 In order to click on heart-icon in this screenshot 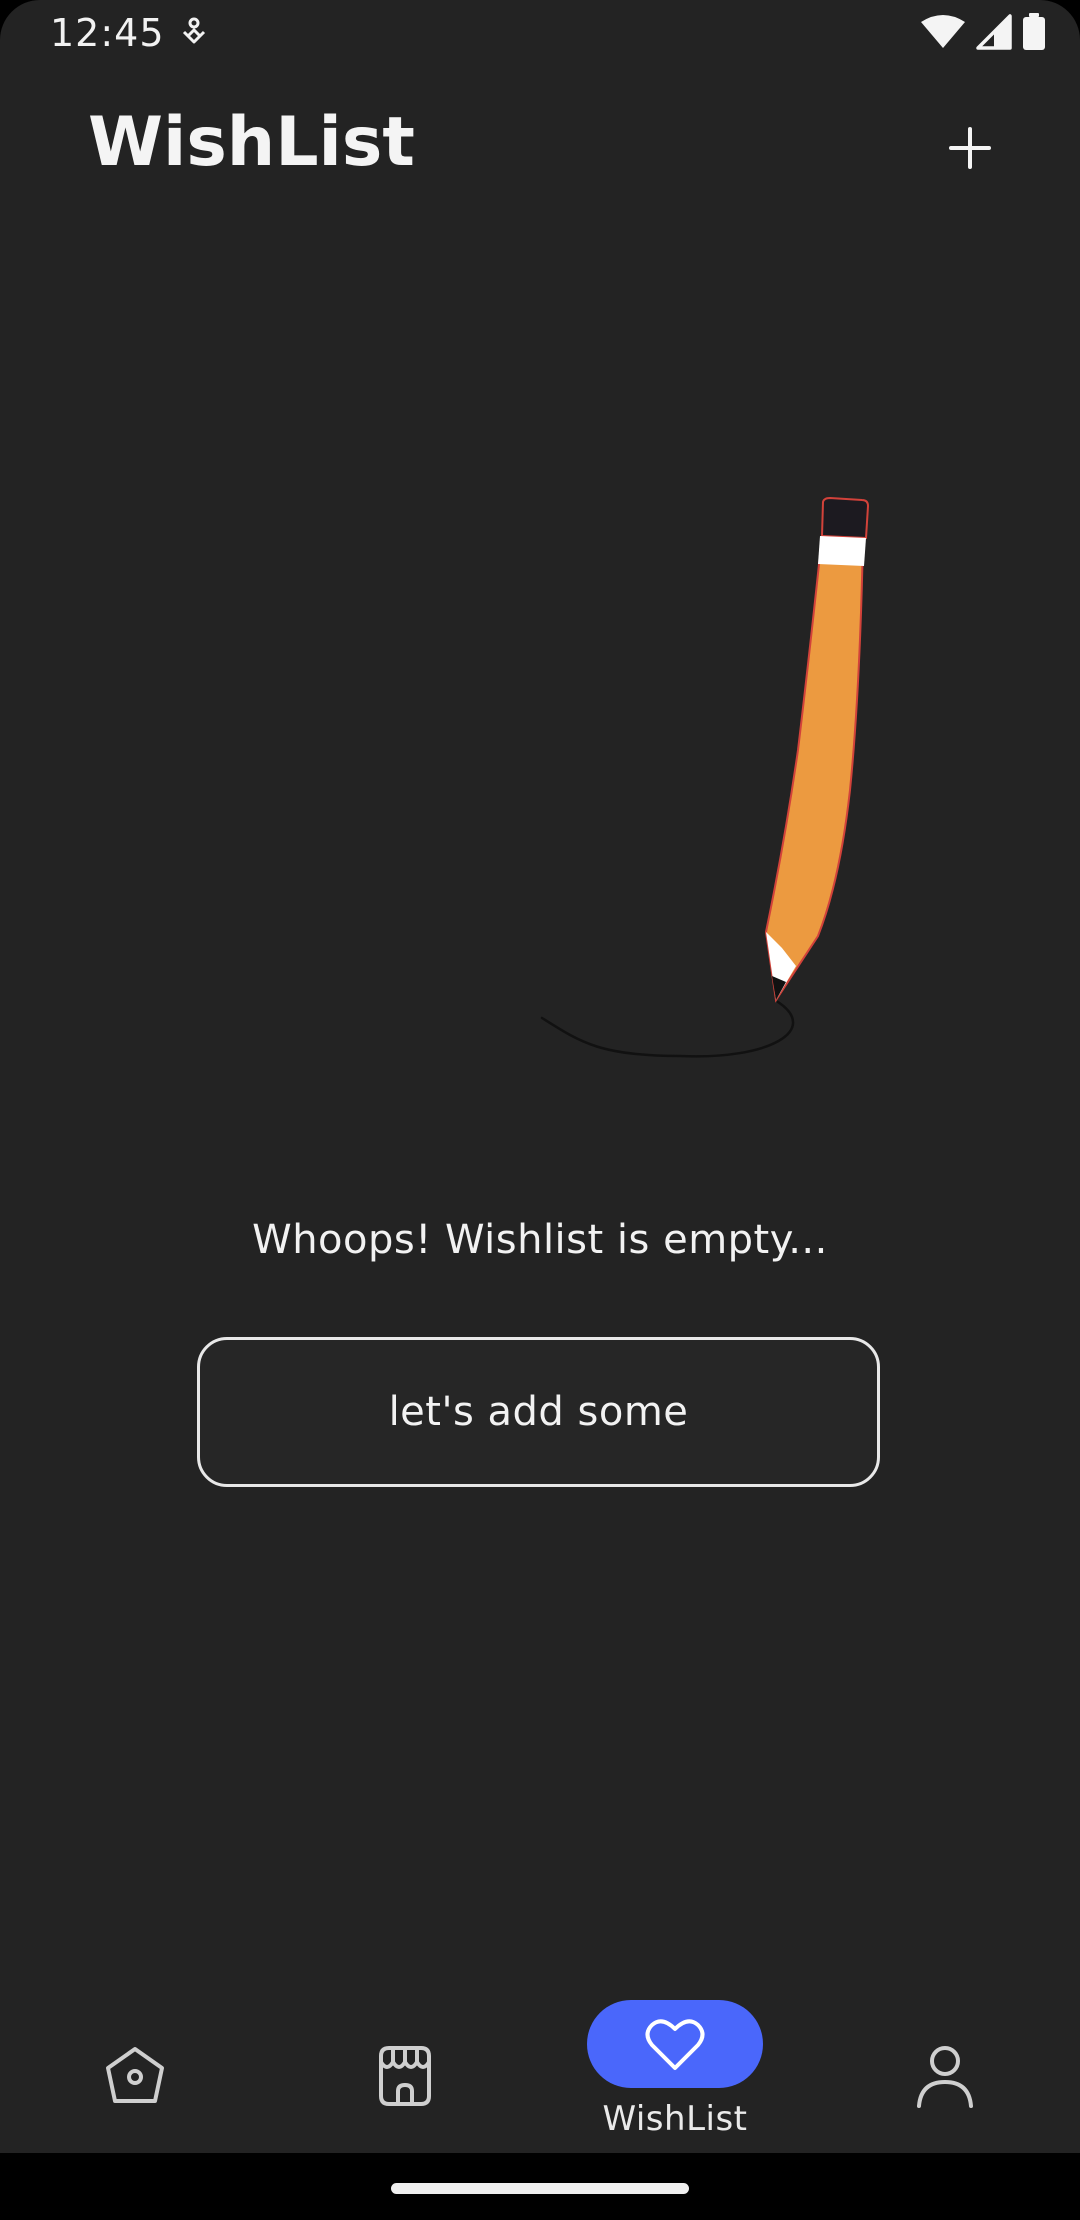, I will do `click(675, 2044)`.